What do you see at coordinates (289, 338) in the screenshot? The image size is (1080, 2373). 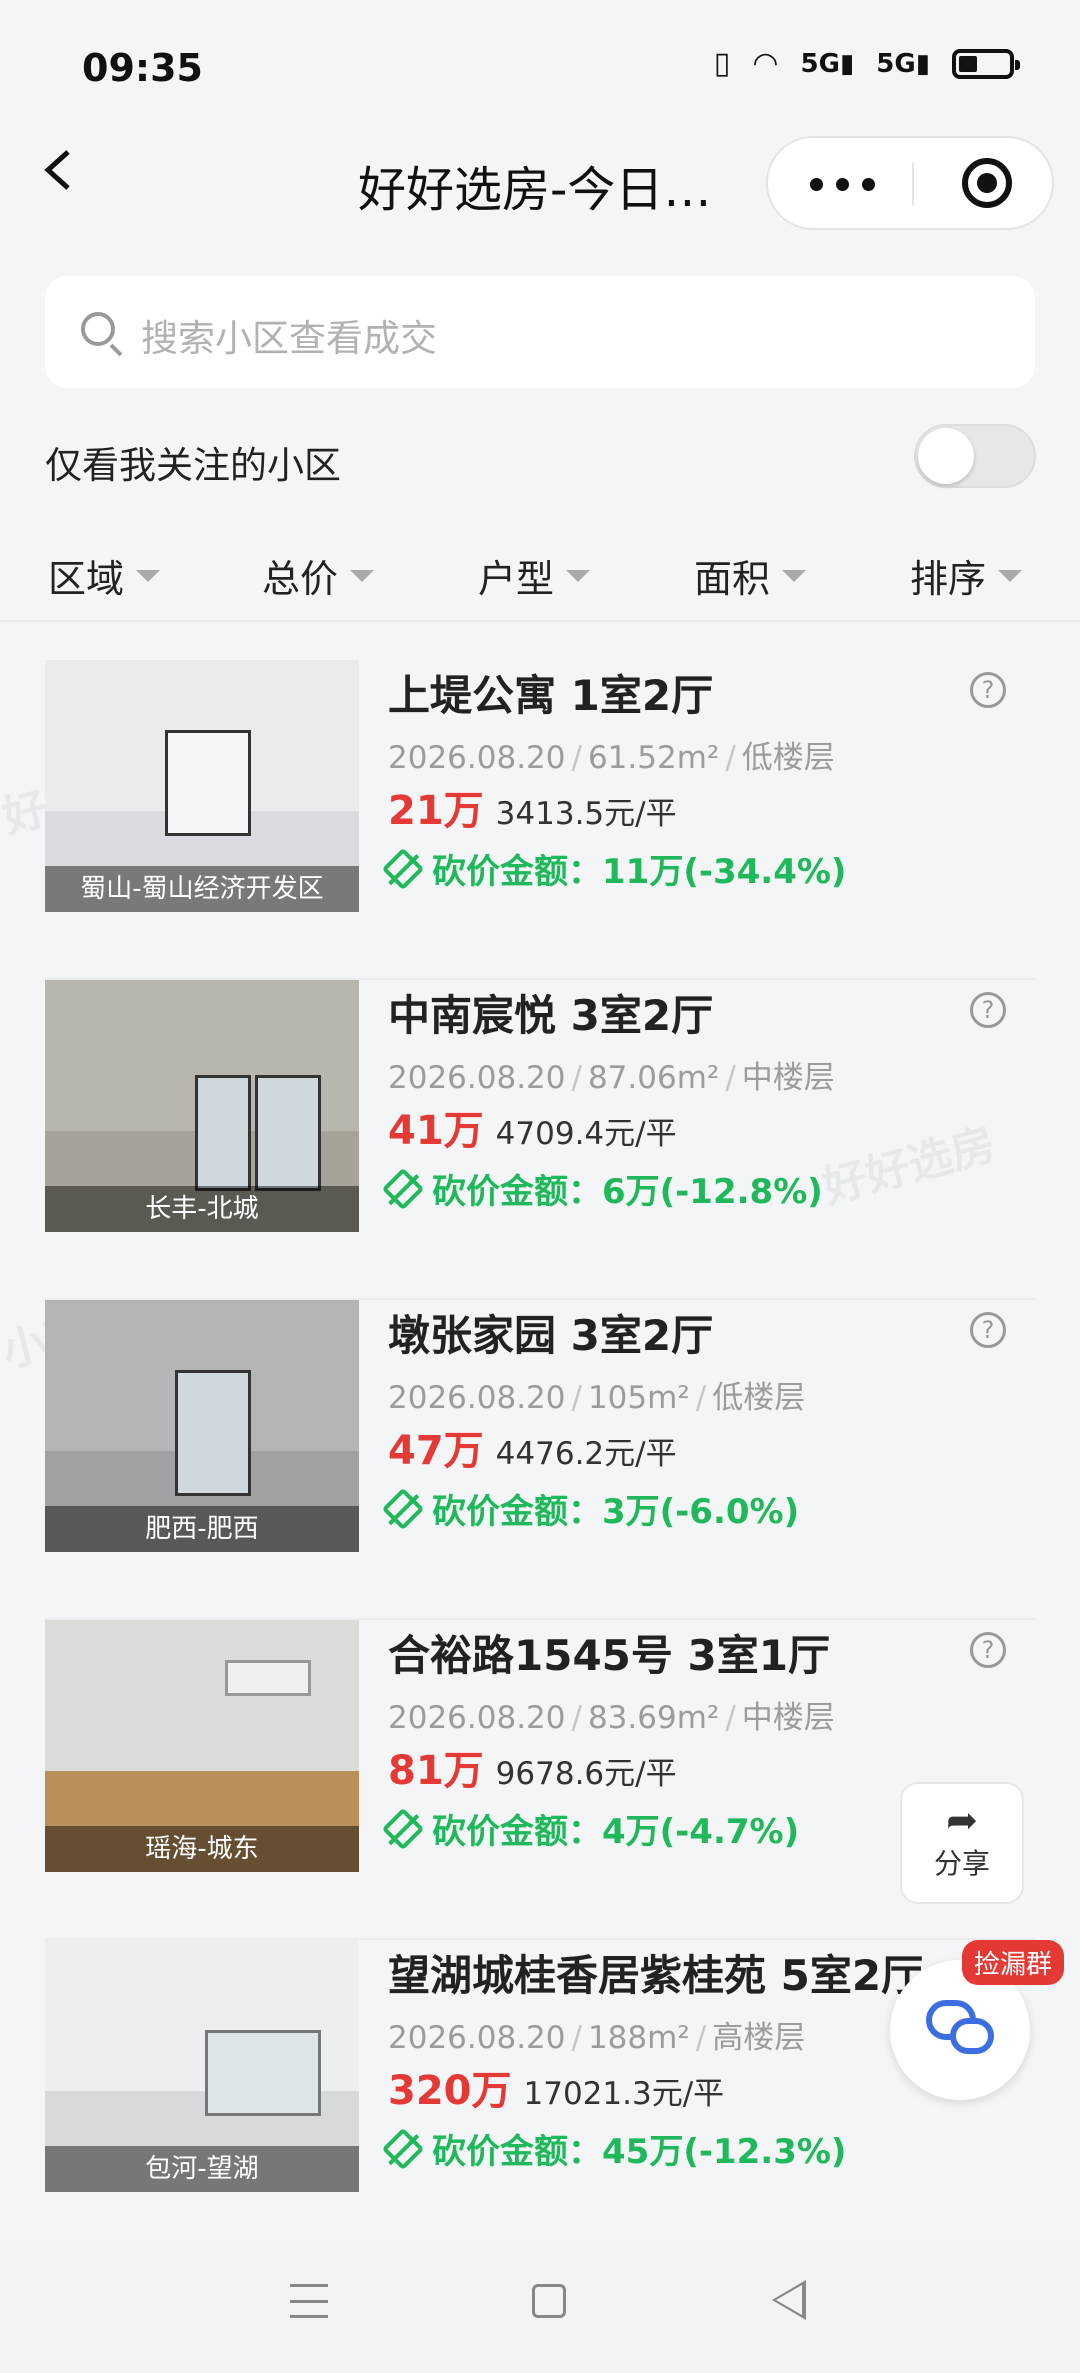 I see `search-placeholder: 搜索小区查看成交` at bounding box center [289, 338].